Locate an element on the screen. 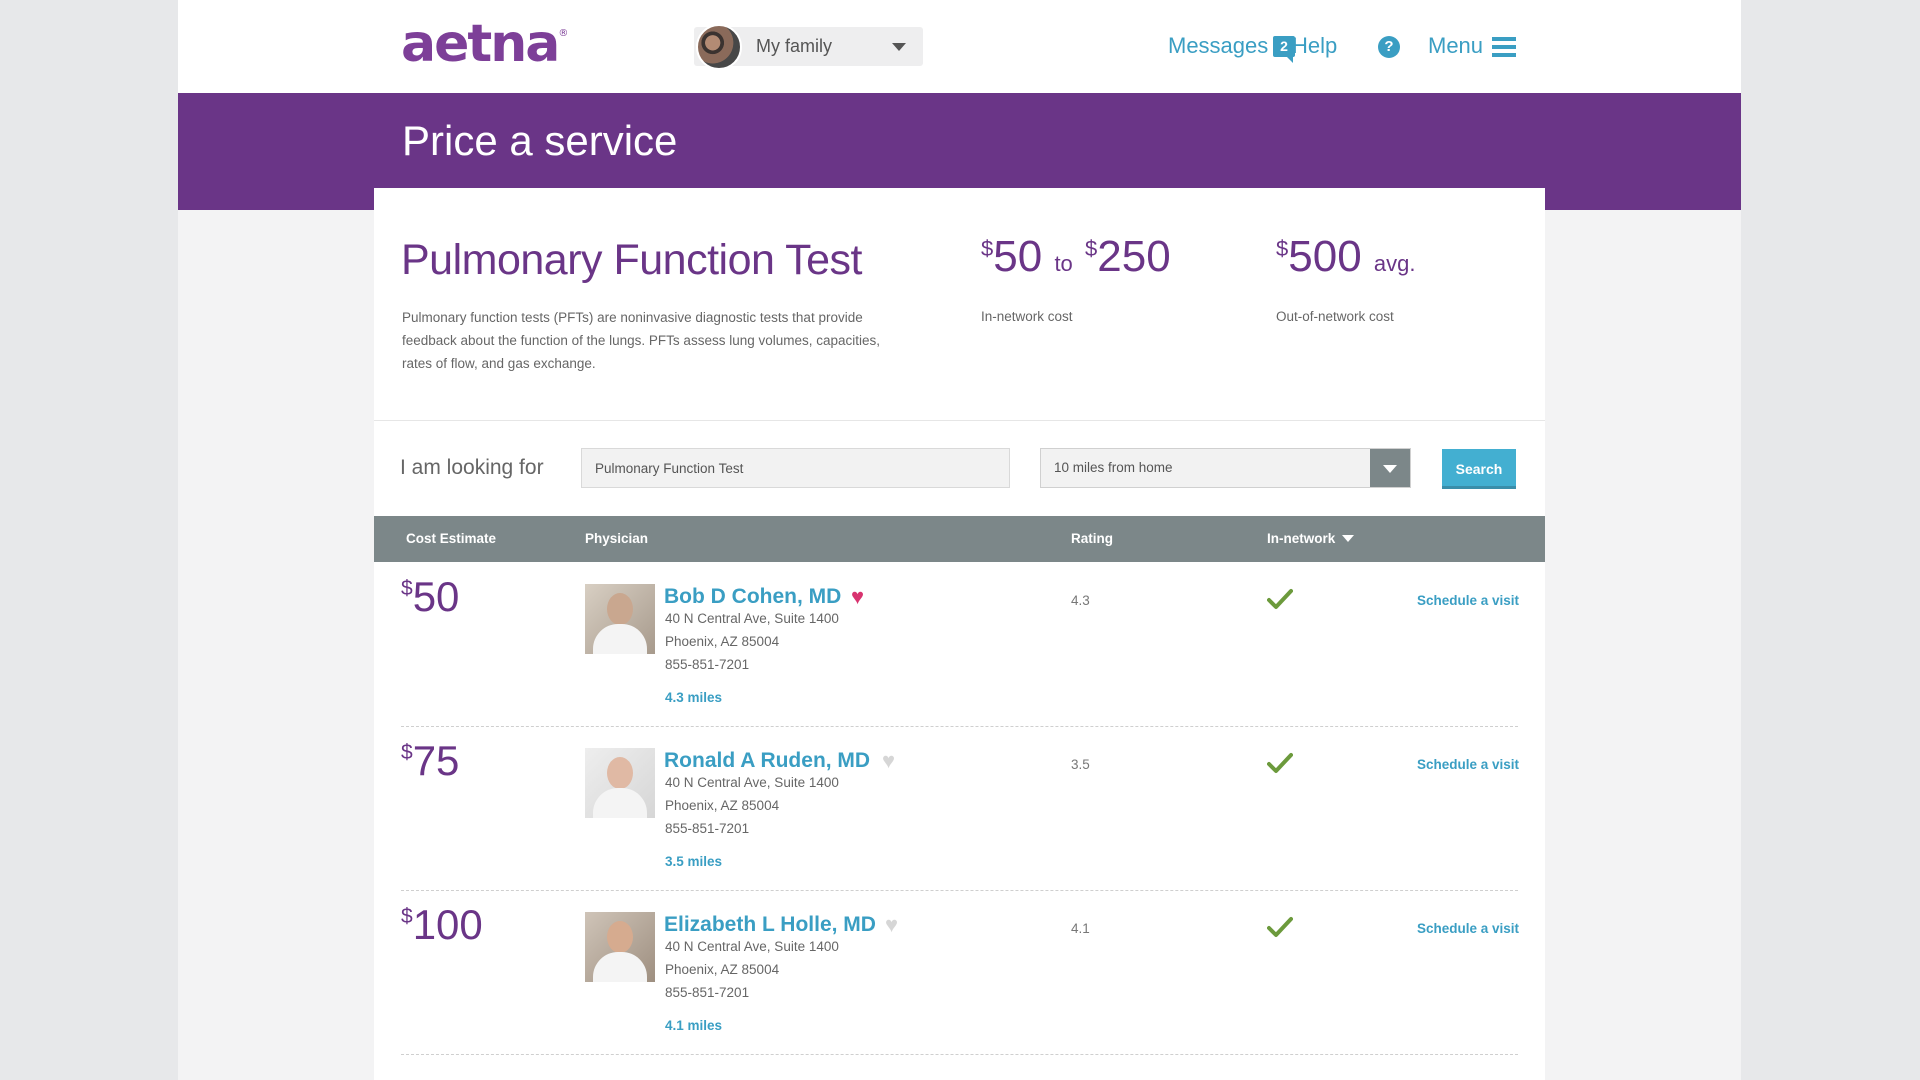 This screenshot has width=1920, height=1080. out-of-network-cost-label: Out-of-network cost is located at coordinates (1335, 316).